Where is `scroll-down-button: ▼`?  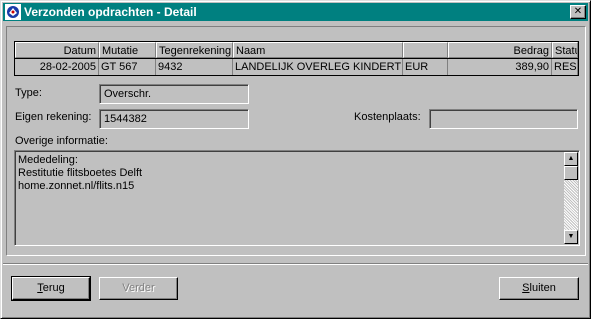 scroll-down-button: ▼ is located at coordinates (571, 237).